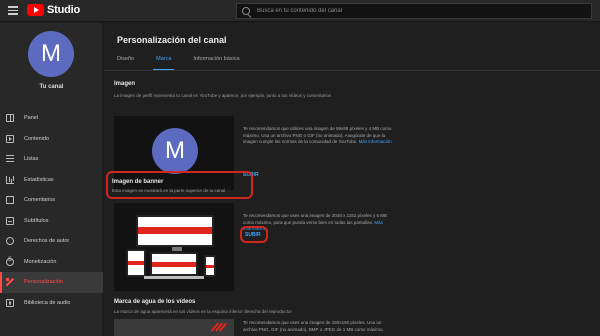  I want to click on customization-icon, so click(10, 282).